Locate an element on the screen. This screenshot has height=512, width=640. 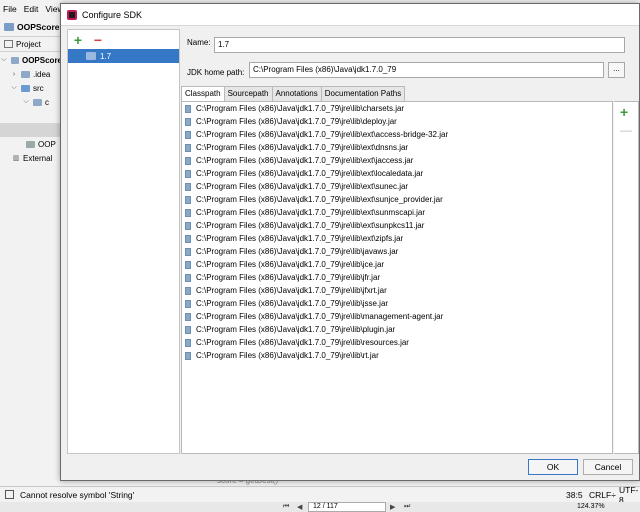
tab-annotations: Annotations is located at coordinates (296, 93).